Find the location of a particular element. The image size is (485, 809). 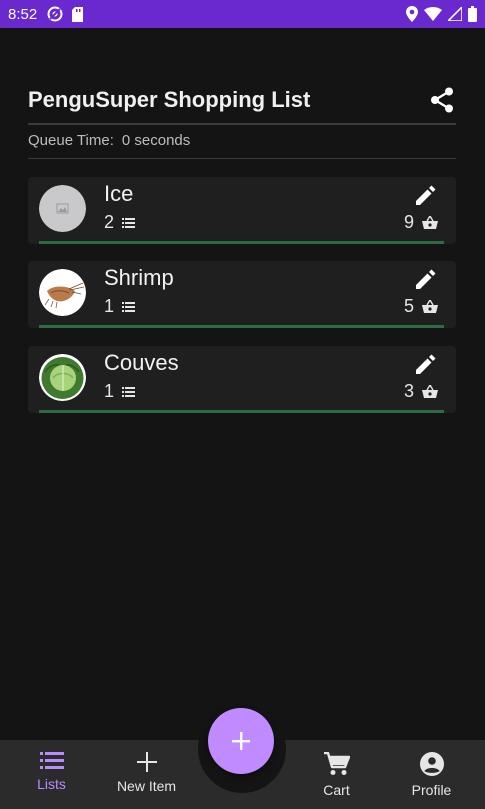

location-icon is located at coordinates (412, 14).